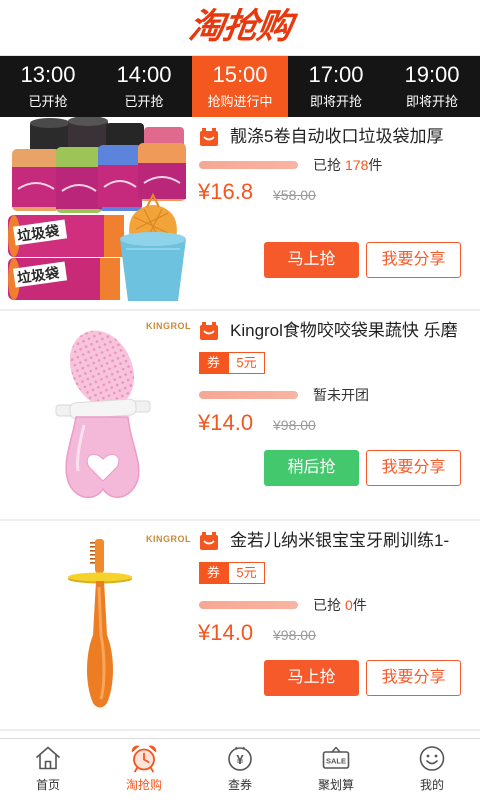  I want to click on tab-19-00: 19:00 即将开抢, so click(432, 86).